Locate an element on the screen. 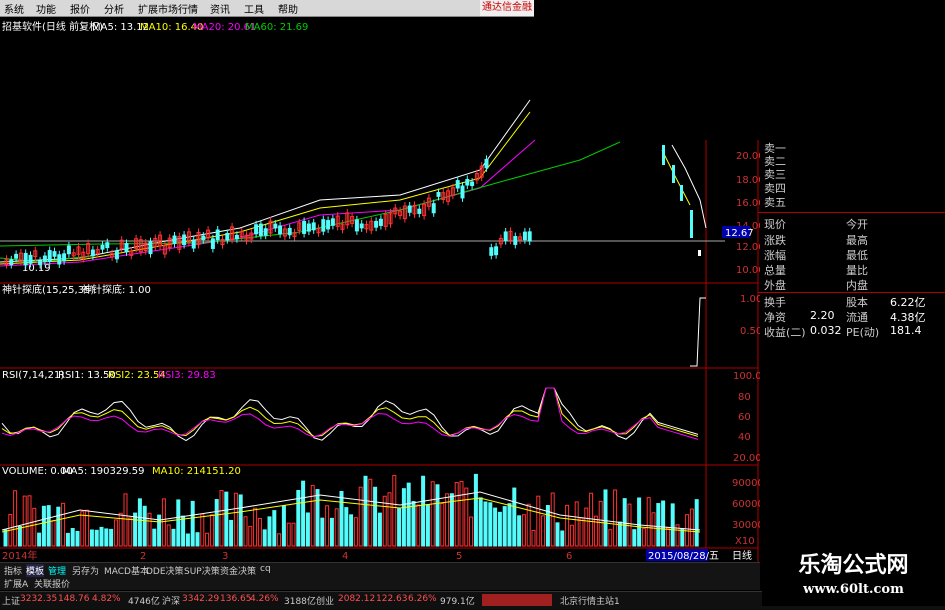 The height and width of the screenshot is (610, 945). quote-label-high: 最高 is located at coordinates (857, 240).